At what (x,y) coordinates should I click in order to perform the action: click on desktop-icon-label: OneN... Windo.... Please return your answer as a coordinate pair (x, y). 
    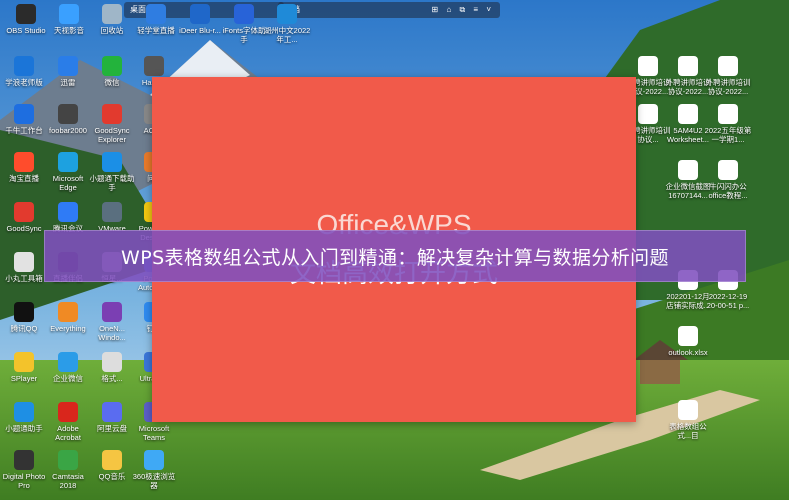
    Looking at the image, I should click on (112, 333).